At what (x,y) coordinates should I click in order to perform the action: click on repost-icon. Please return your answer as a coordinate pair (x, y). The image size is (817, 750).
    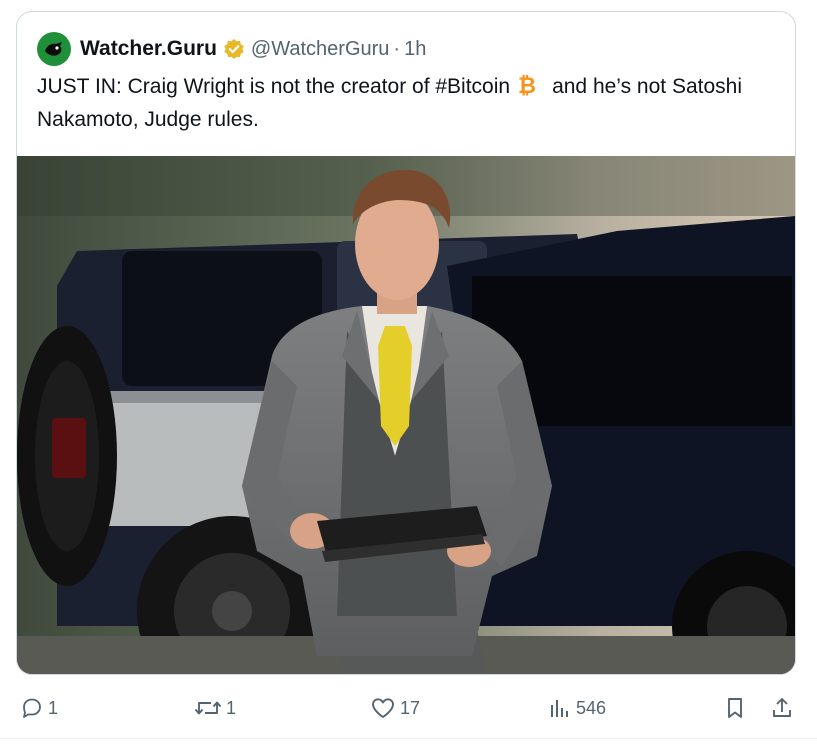
    Looking at the image, I should click on (208, 708).